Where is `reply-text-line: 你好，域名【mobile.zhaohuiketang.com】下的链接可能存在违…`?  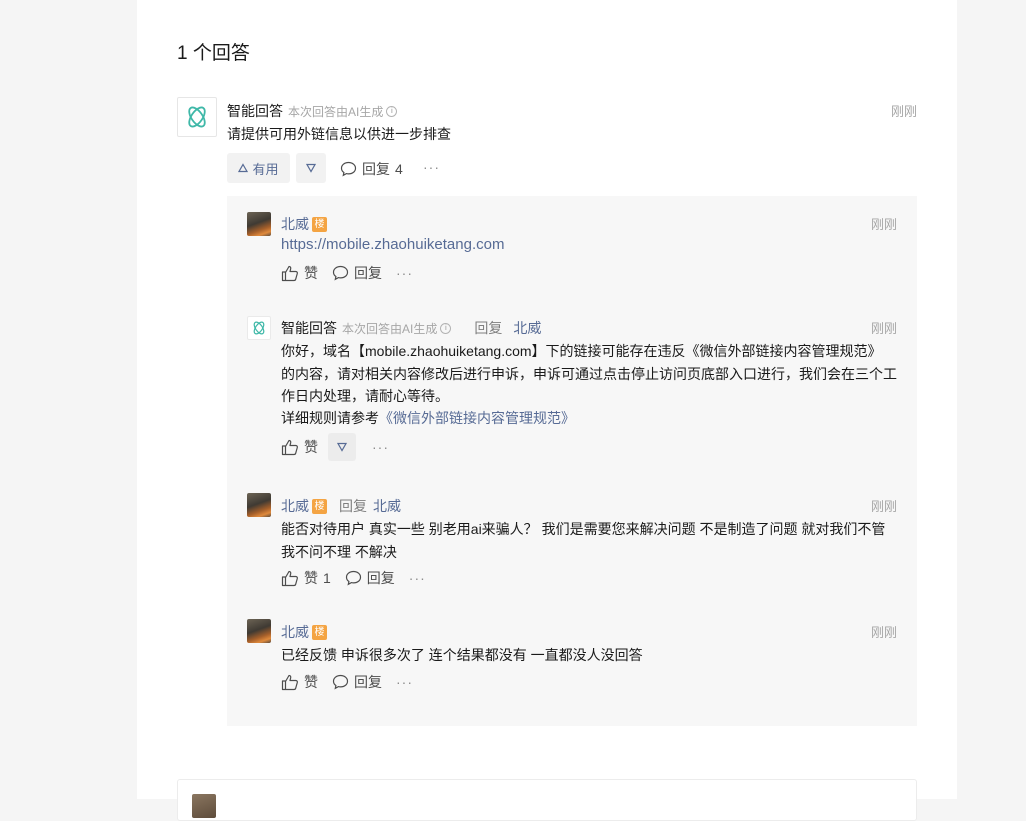
reply-text-line: 你好，域名【mobile.zhaohuiketang.com】下的链接可能存在违… is located at coordinates (581, 351).